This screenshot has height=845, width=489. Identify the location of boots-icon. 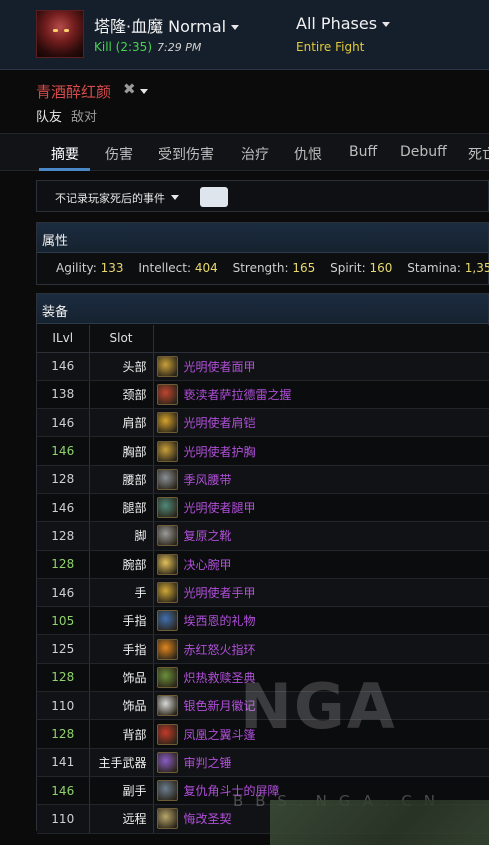
(167, 536).